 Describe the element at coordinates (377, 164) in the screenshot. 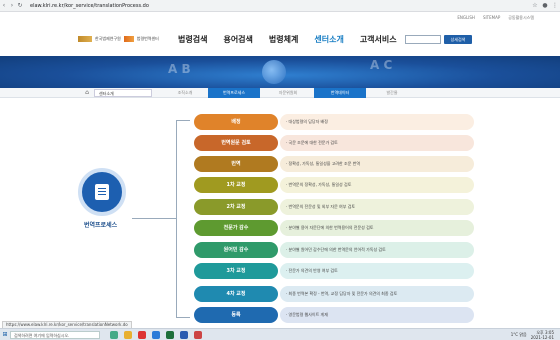

I see `step-description: · 정확성, 가독성, 통일성을 고려한 조문 번역` at that location.